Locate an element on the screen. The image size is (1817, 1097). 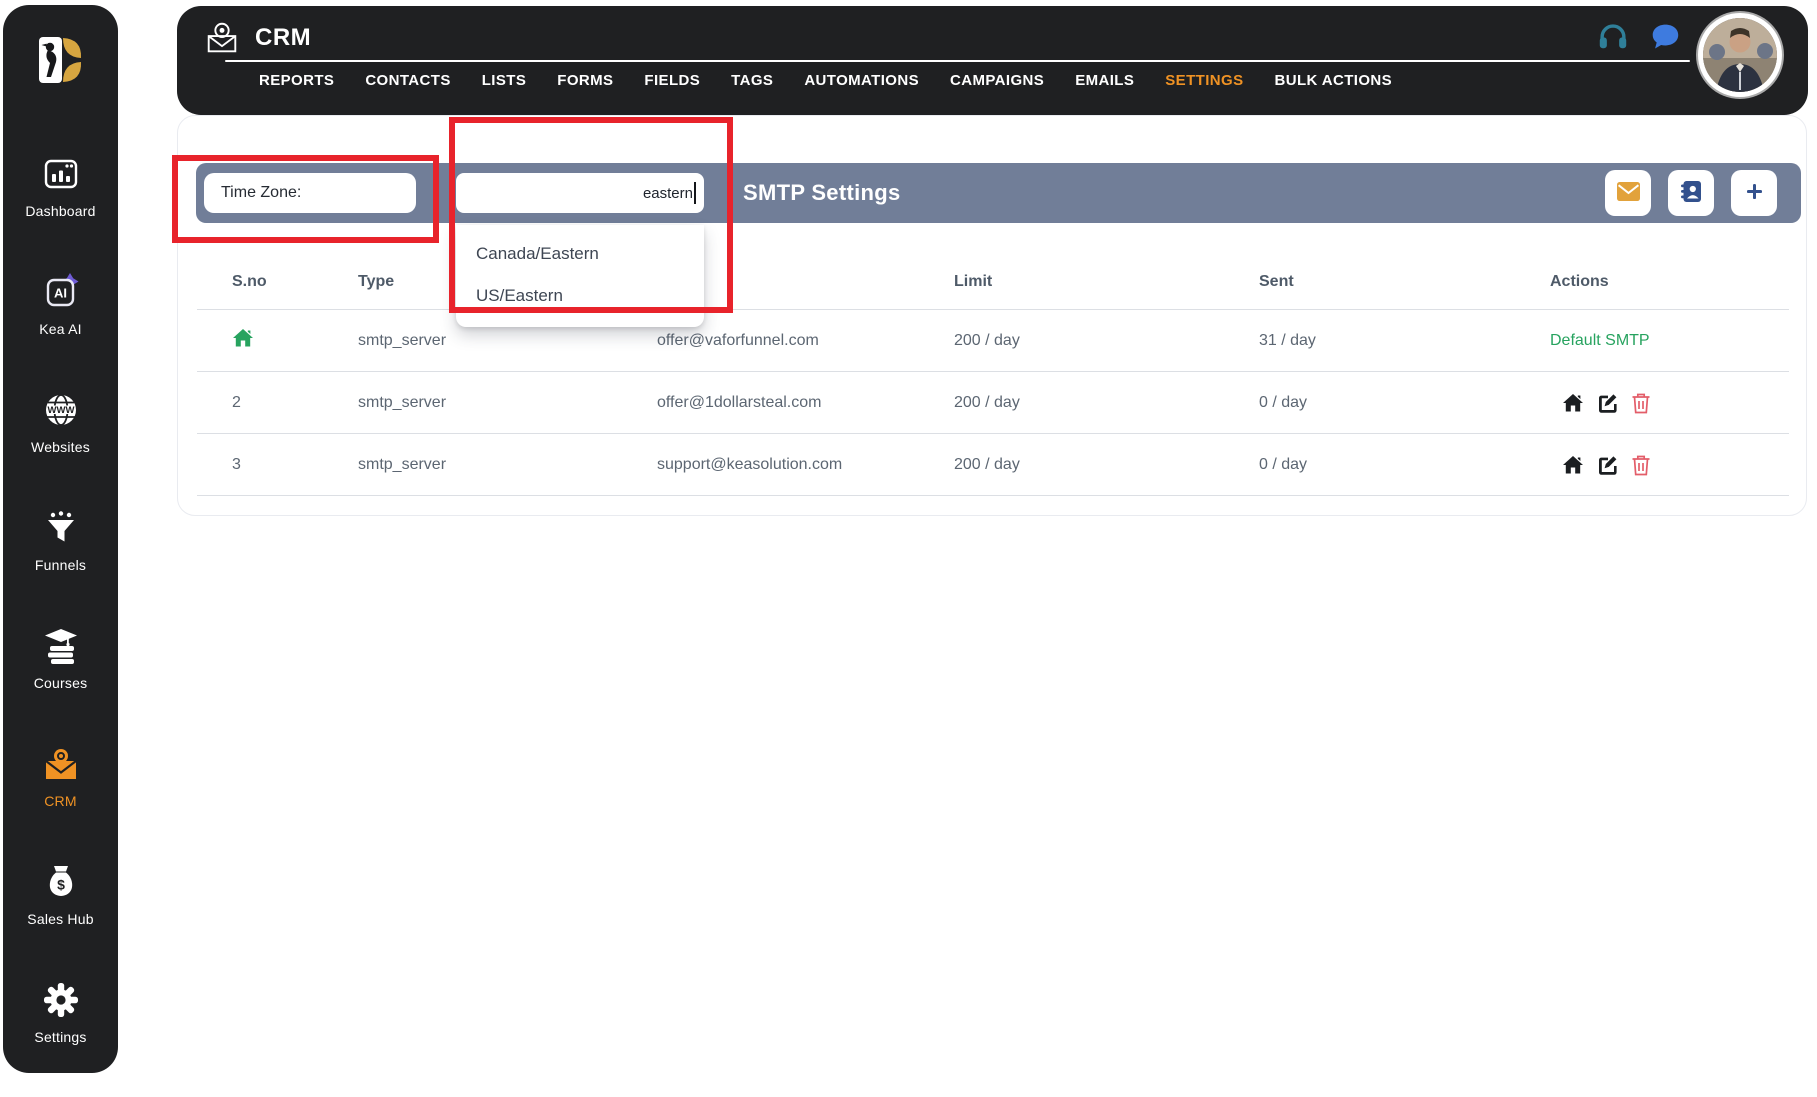
text-cursor is located at coordinates (695, 193).